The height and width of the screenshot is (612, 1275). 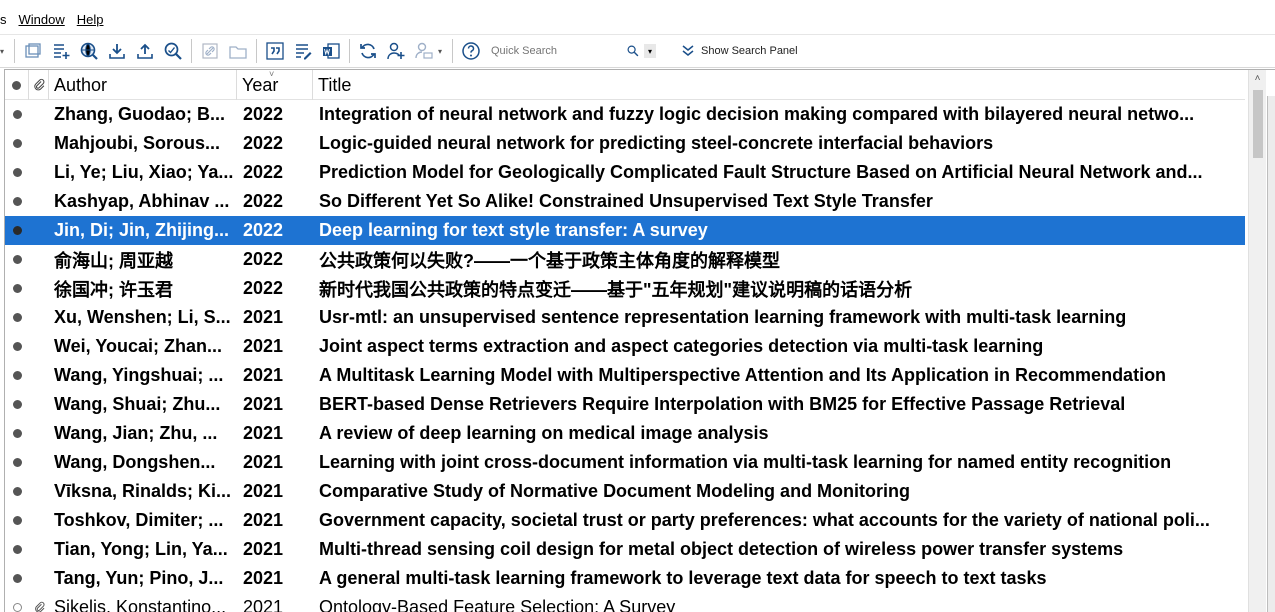 I want to click on insert-citation-button, so click(x=275, y=51).